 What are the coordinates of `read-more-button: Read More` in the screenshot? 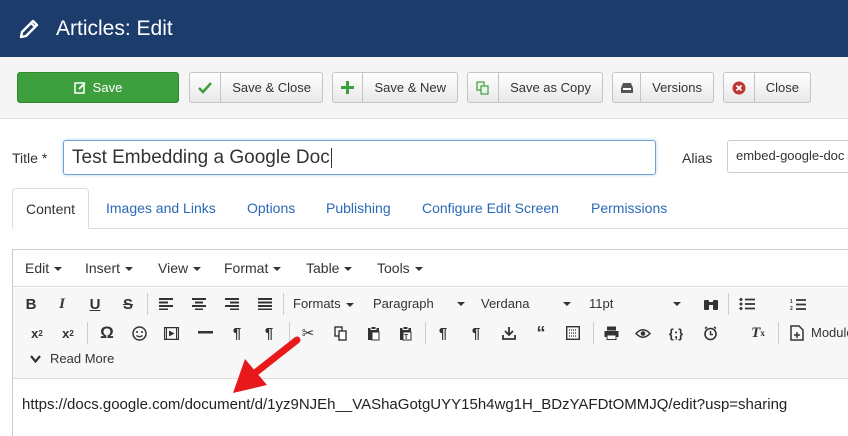 It's located at (82, 358).